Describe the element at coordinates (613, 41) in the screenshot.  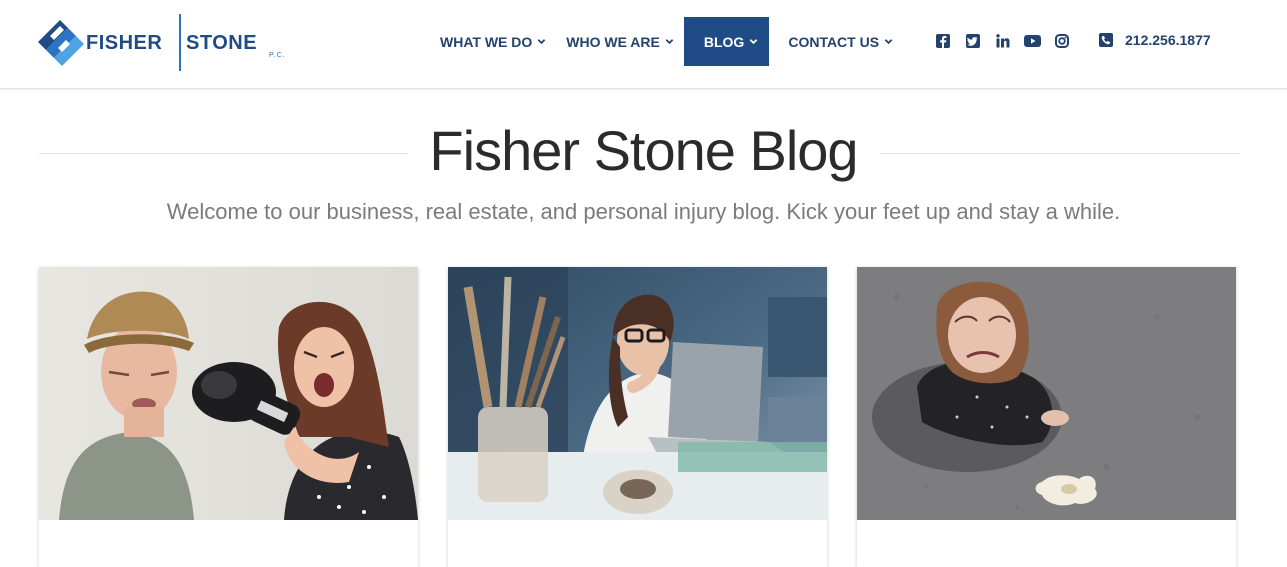
I see `nav-item-label: WHO WE ARE` at that location.